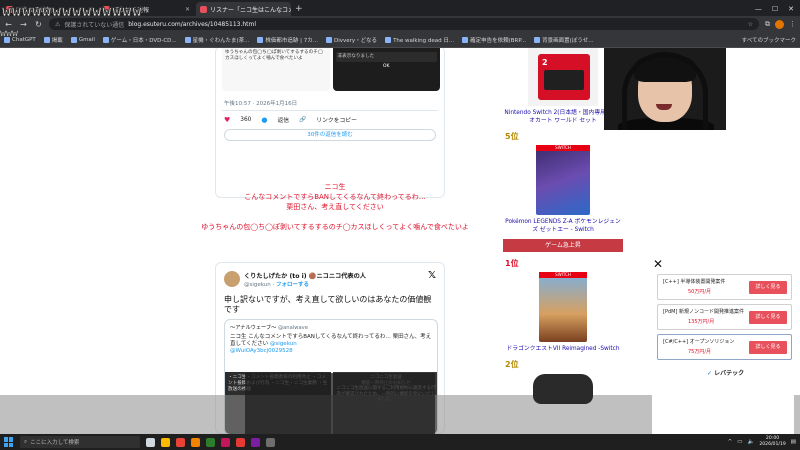 The width and height of the screenshot is (800, 450). Describe the element at coordinates (299, 9) in the screenshot. I see `new-tab-icon: +` at that location.